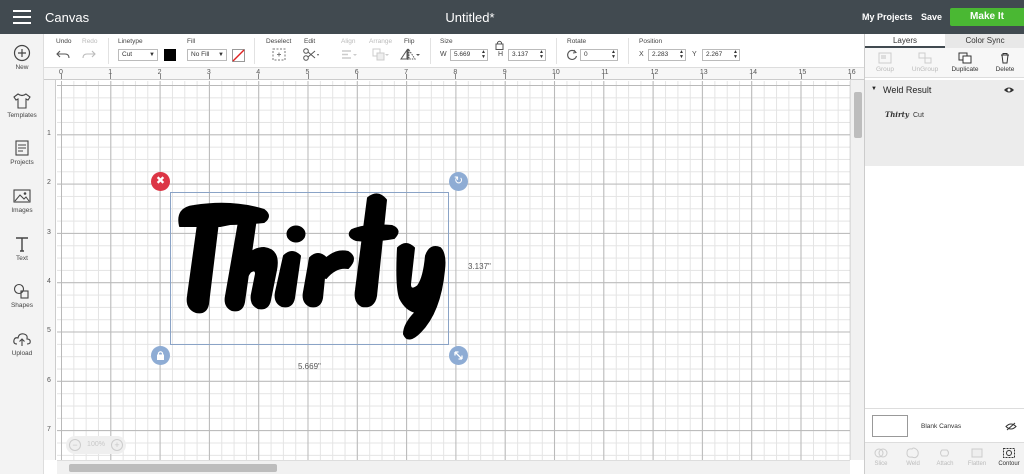  What do you see at coordinates (925, 62) in the screenshot?
I see `ungroup-button: UnGroup` at bounding box center [925, 62].